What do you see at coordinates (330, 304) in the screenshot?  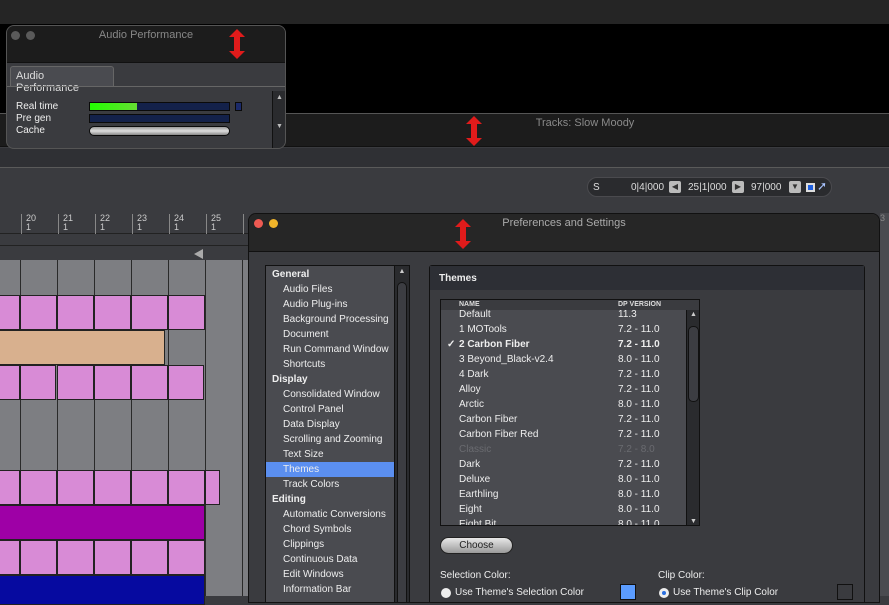 I see `nav-item: Audio Plug-ins` at bounding box center [330, 304].